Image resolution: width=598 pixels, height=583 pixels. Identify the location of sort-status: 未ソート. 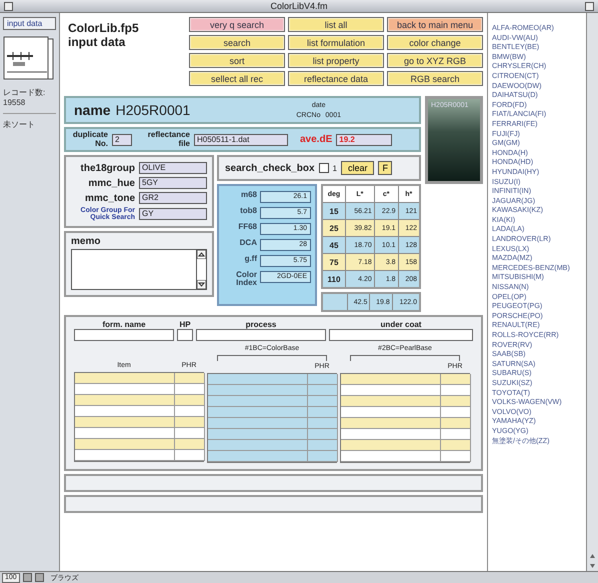
(19, 125).